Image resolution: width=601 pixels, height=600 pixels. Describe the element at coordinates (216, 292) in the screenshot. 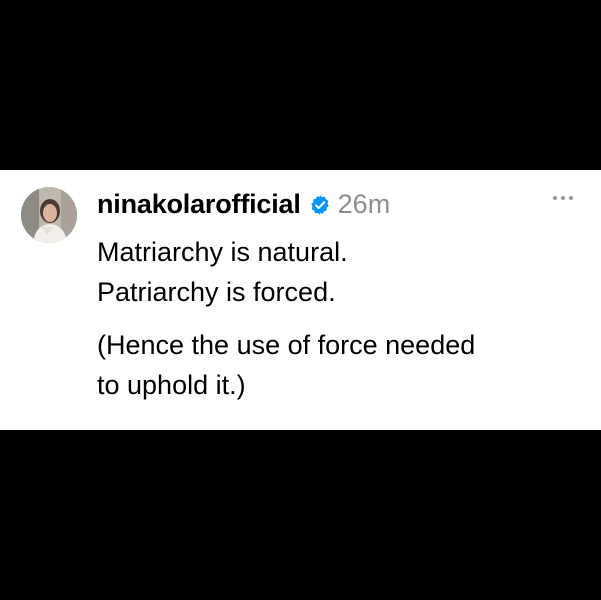

I see `post-line: Patriarchy is forced.` at that location.